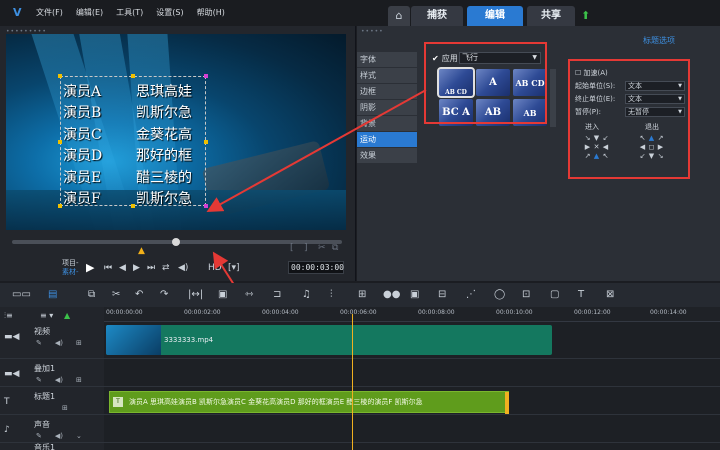 This screenshot has height=450, width=720. Describe the element at coordinates (79, 436) in the screenshot. I see `chevron-down-icon: ⌄` at that location.